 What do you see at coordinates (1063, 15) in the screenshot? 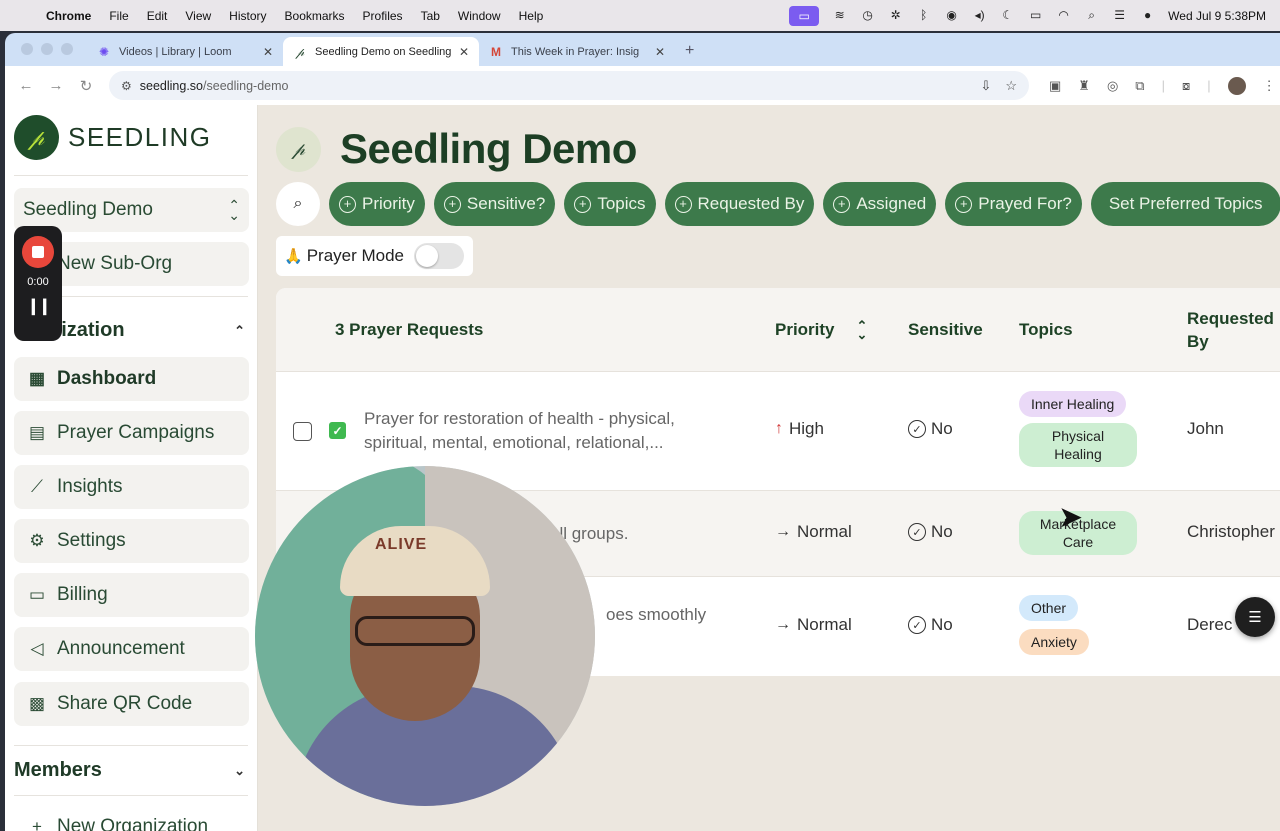
I see `wifi-icon: ◠` at bounding box center [1063, 15].